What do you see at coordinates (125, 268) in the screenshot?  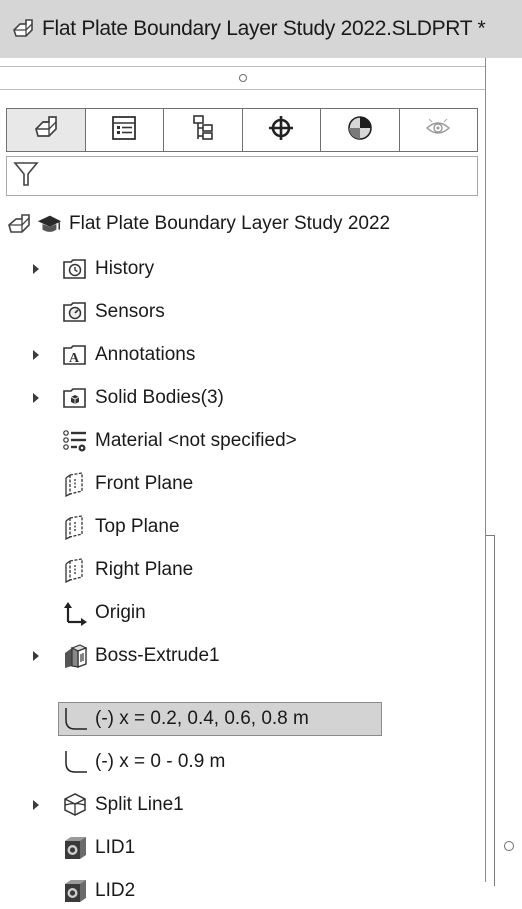 I see `tree-item-label: History` at bounding box center [125, 268].